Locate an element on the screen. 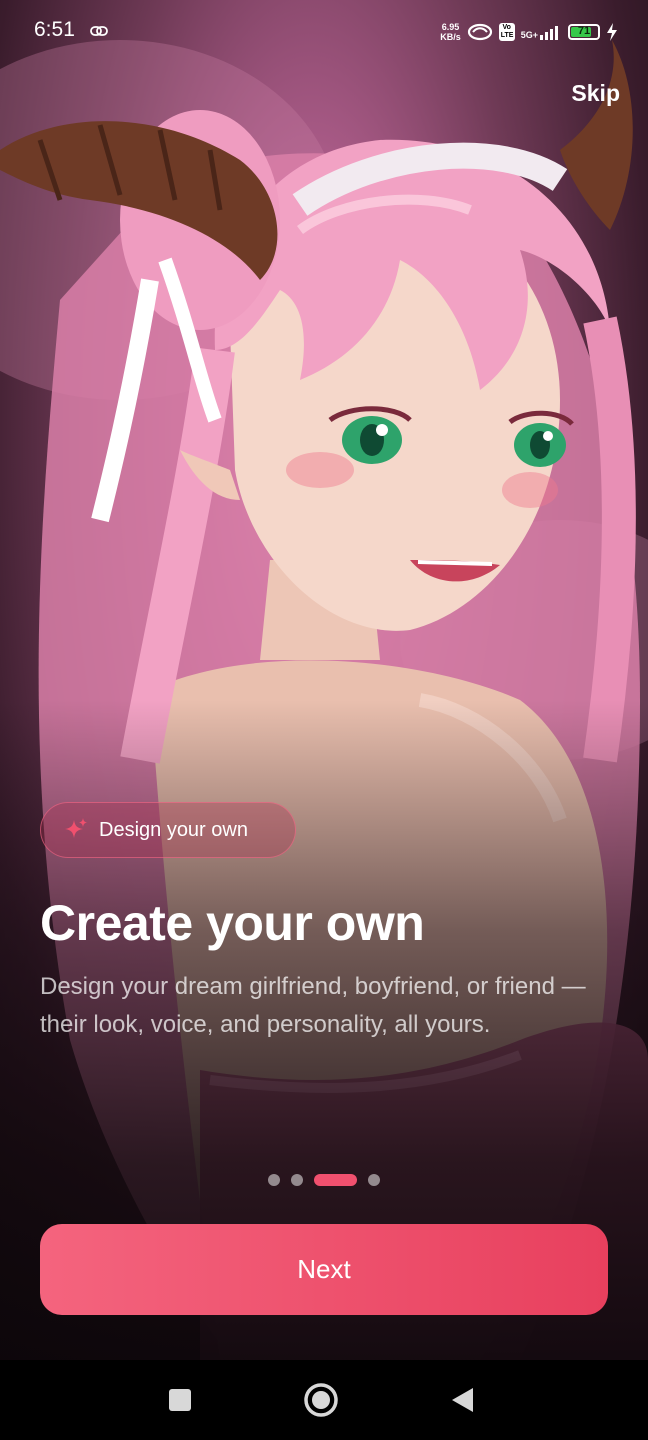  signal-group: 5G+ is located at coordinates (541, 32).